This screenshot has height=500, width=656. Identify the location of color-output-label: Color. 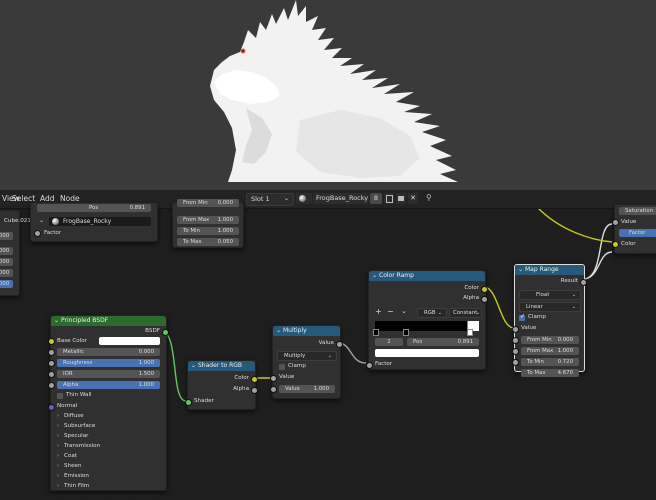
(241, 378).